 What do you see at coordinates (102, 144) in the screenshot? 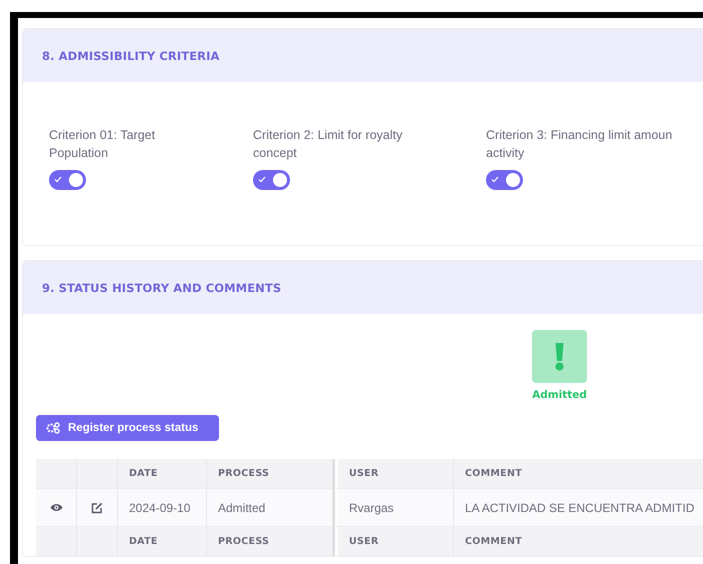
I see `criterion-label: Criterion 01: Target Population` at bounding box center [102, 144].